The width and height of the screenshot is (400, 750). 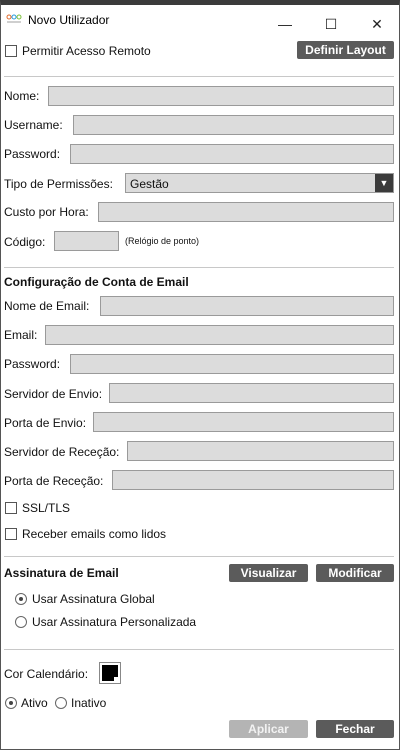 What do you see at coordinates (233, 125) in the screenshot?
I see `username-input` at bounding box center [233, 125].